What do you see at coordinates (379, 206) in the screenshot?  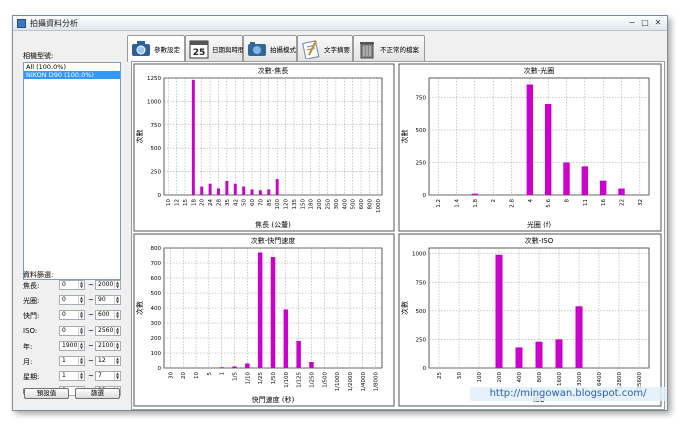 I see `x-tick-label: 1000` at bounding box center [379, 206].